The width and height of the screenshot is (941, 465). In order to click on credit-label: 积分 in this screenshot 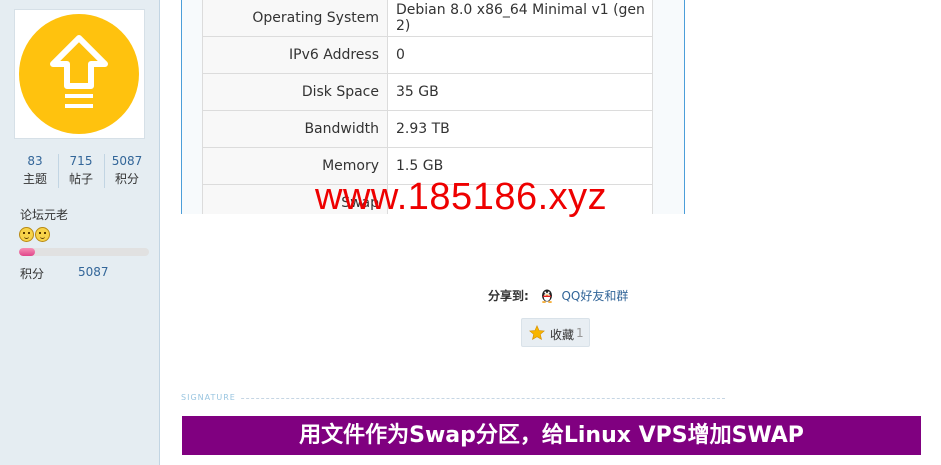, I will do `click(32, 274)`.